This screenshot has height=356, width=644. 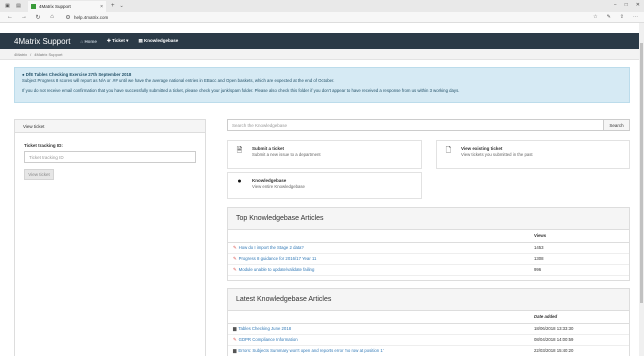 I want to click on home-browser-icon: ⌂, so click(x=52, y=17).